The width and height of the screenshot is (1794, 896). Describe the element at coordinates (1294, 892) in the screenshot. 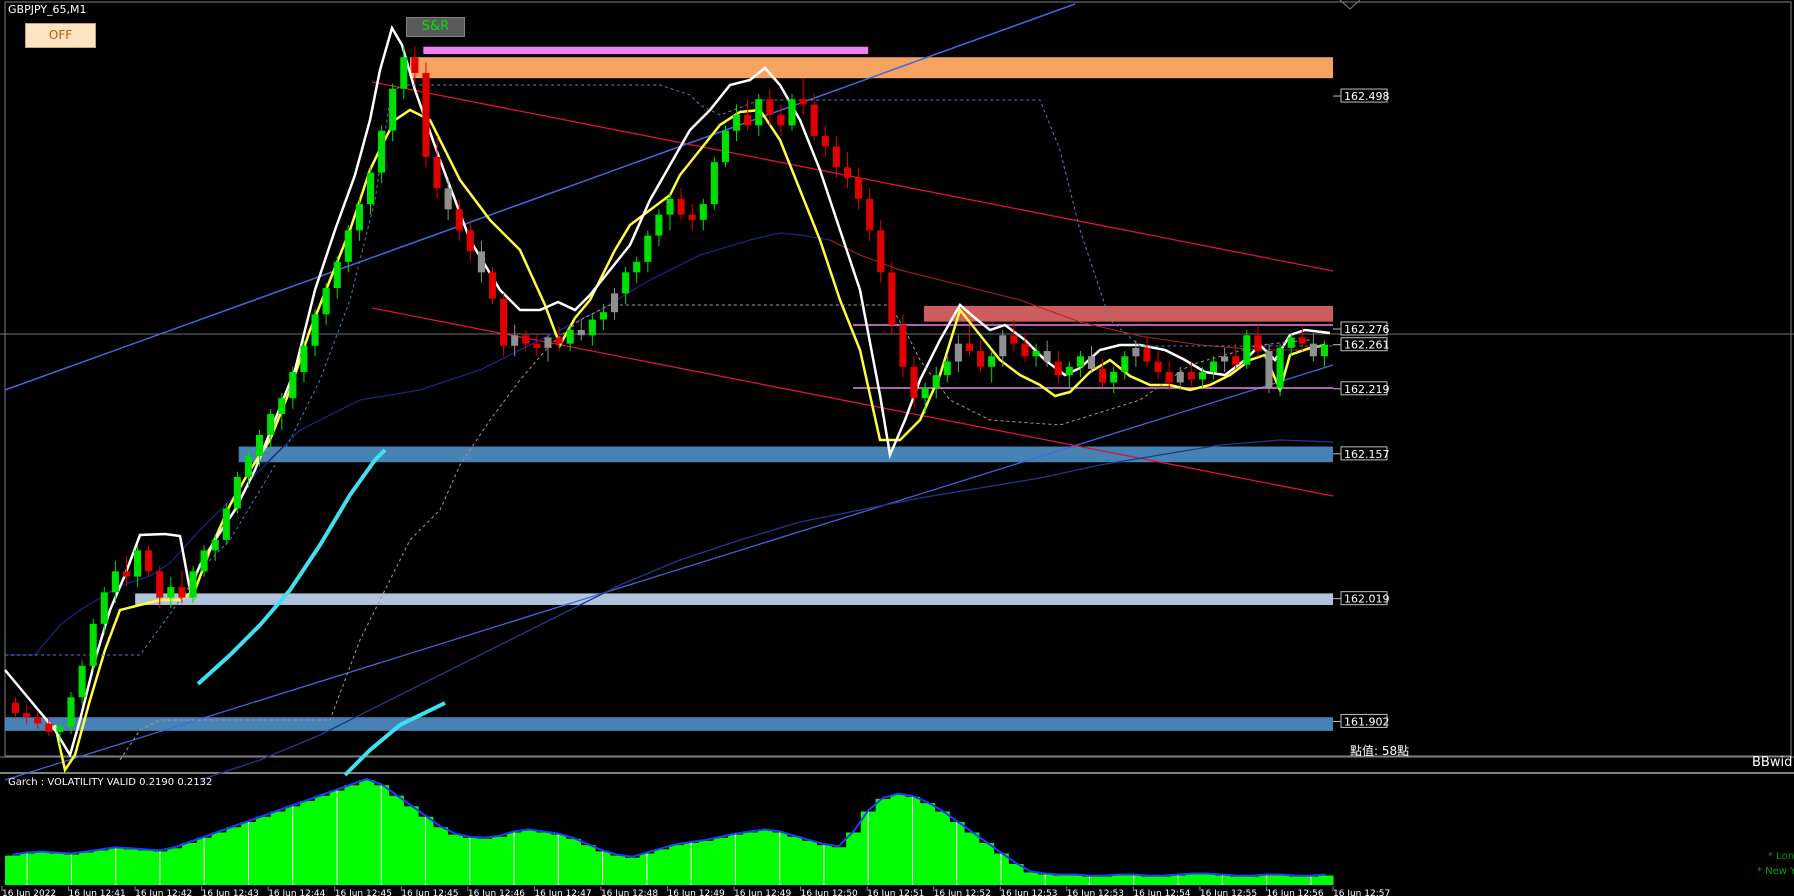

I see `time-tick-label: 16 Jun 12:56` at that location.